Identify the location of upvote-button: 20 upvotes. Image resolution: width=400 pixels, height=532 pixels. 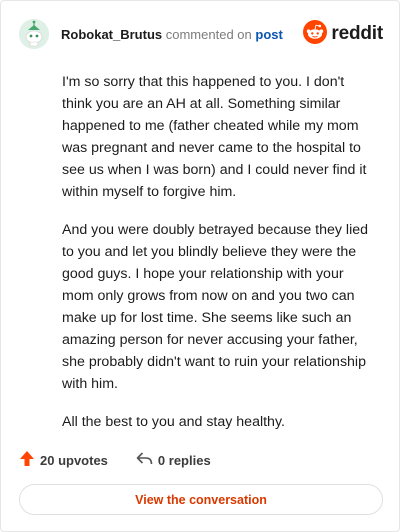
(63, 460).